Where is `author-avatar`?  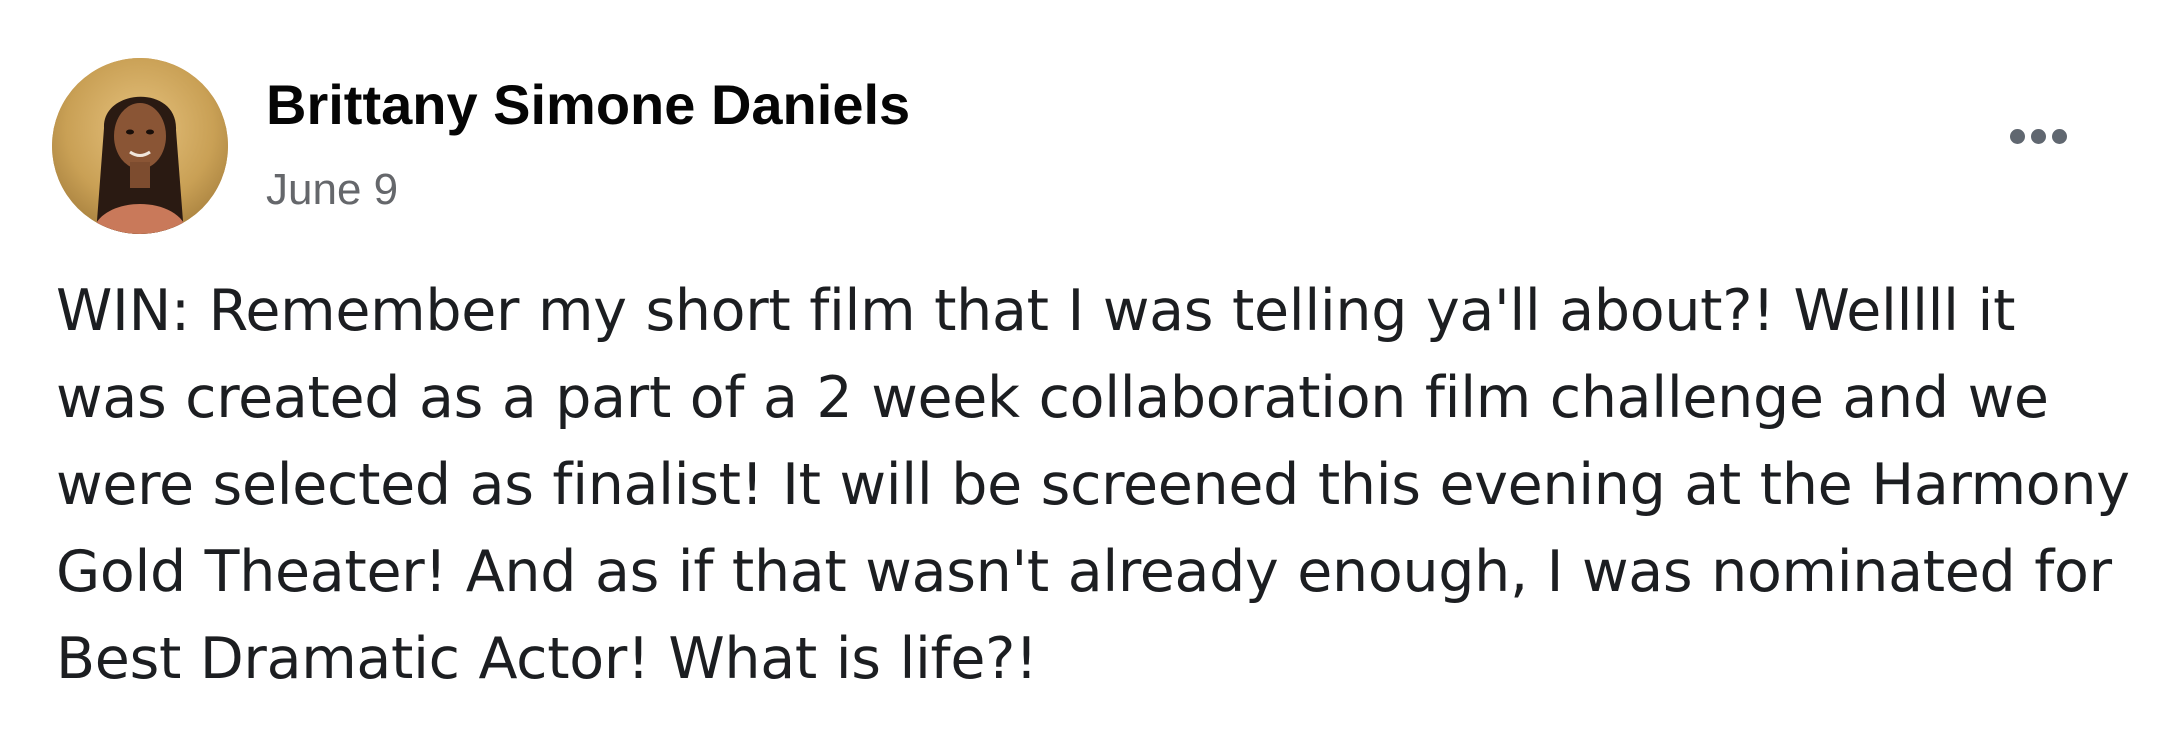 author-avatar is located at coordinates (140, 146).